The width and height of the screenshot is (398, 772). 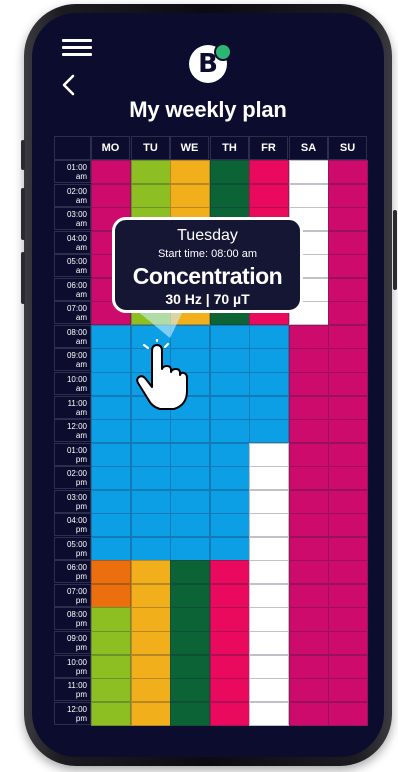 I want to click on chevron-left-icon, so click(x=70, y=85).